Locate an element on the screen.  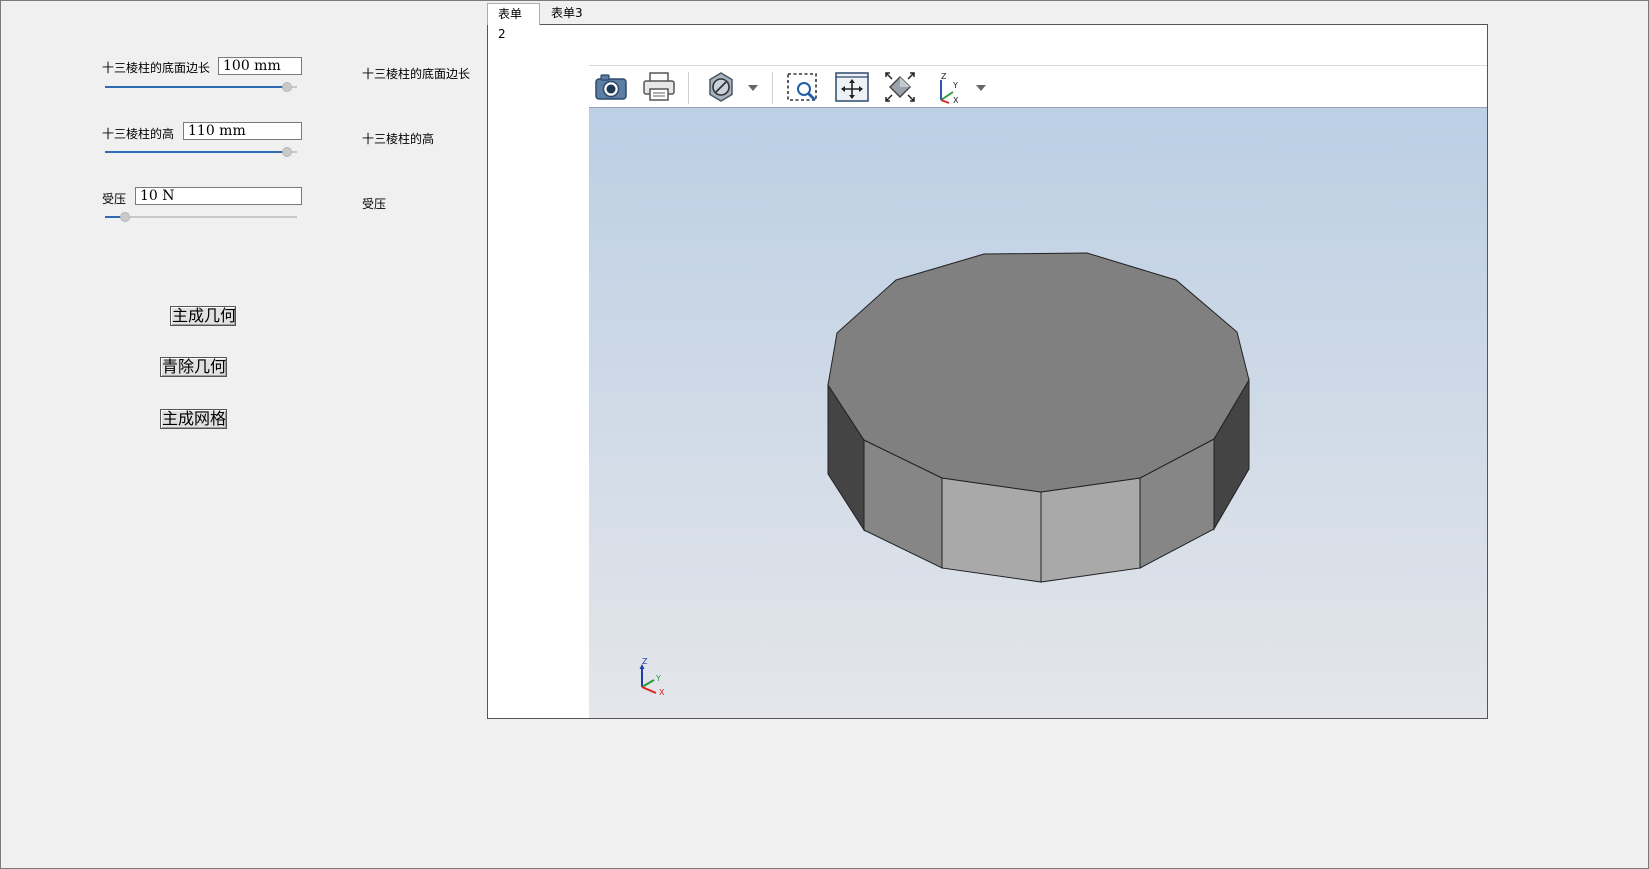
side-label-base-edge: 十三棱柱的底面边长 is located at coordinates (416, 74).